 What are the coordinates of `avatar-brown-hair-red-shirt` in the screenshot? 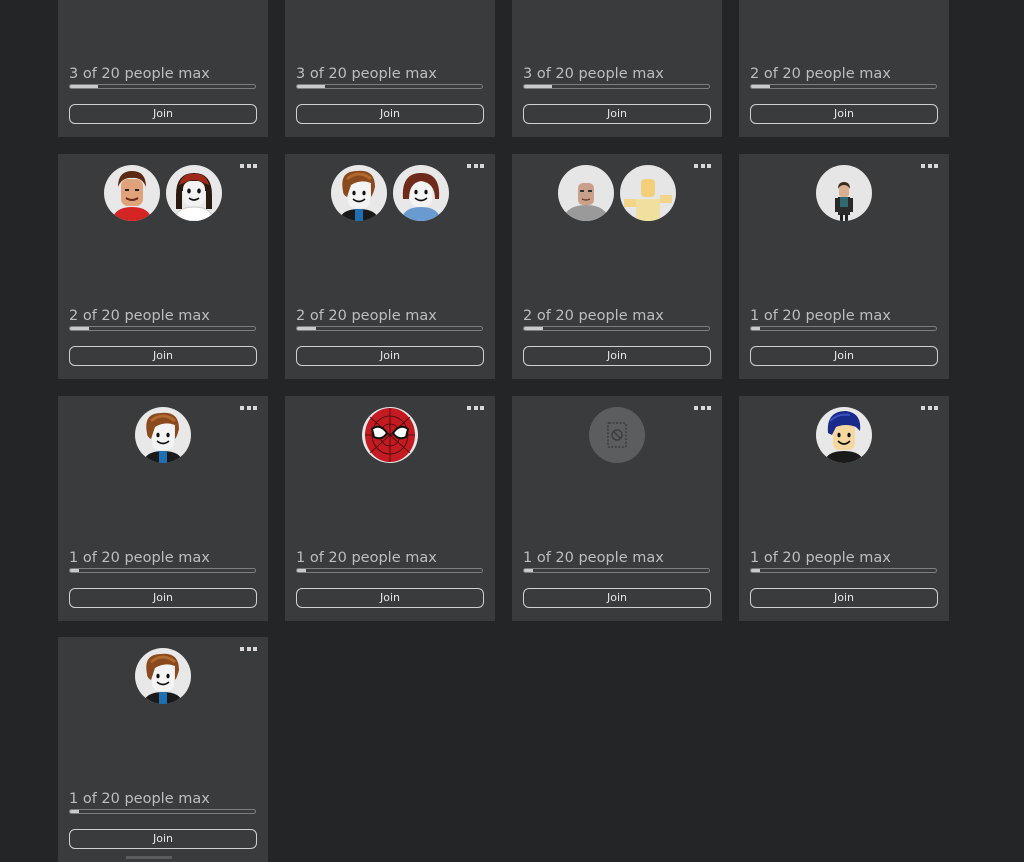 It's located at (132, 193).